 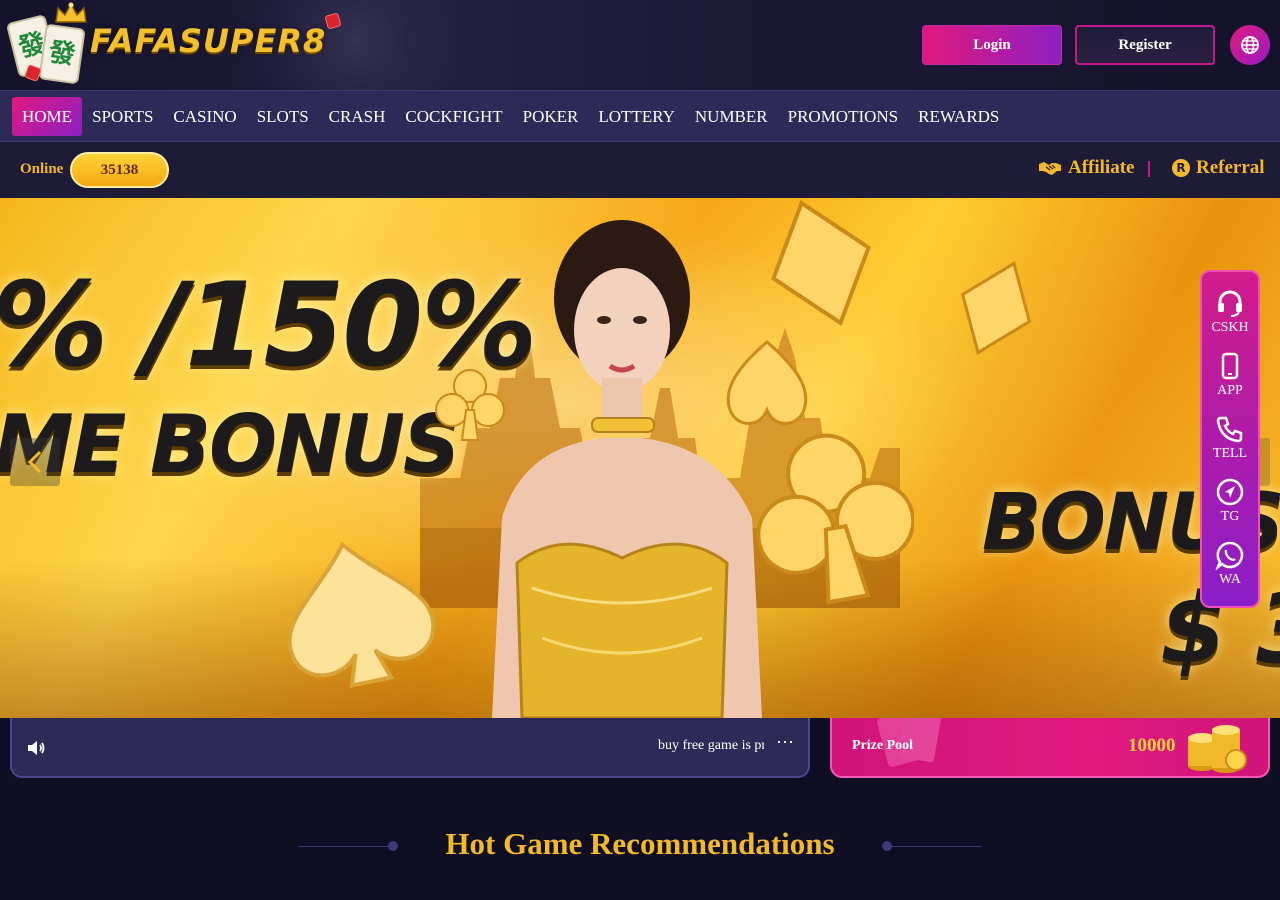 I want to click on more-icon: ⋯, so click(x=785, y=742).